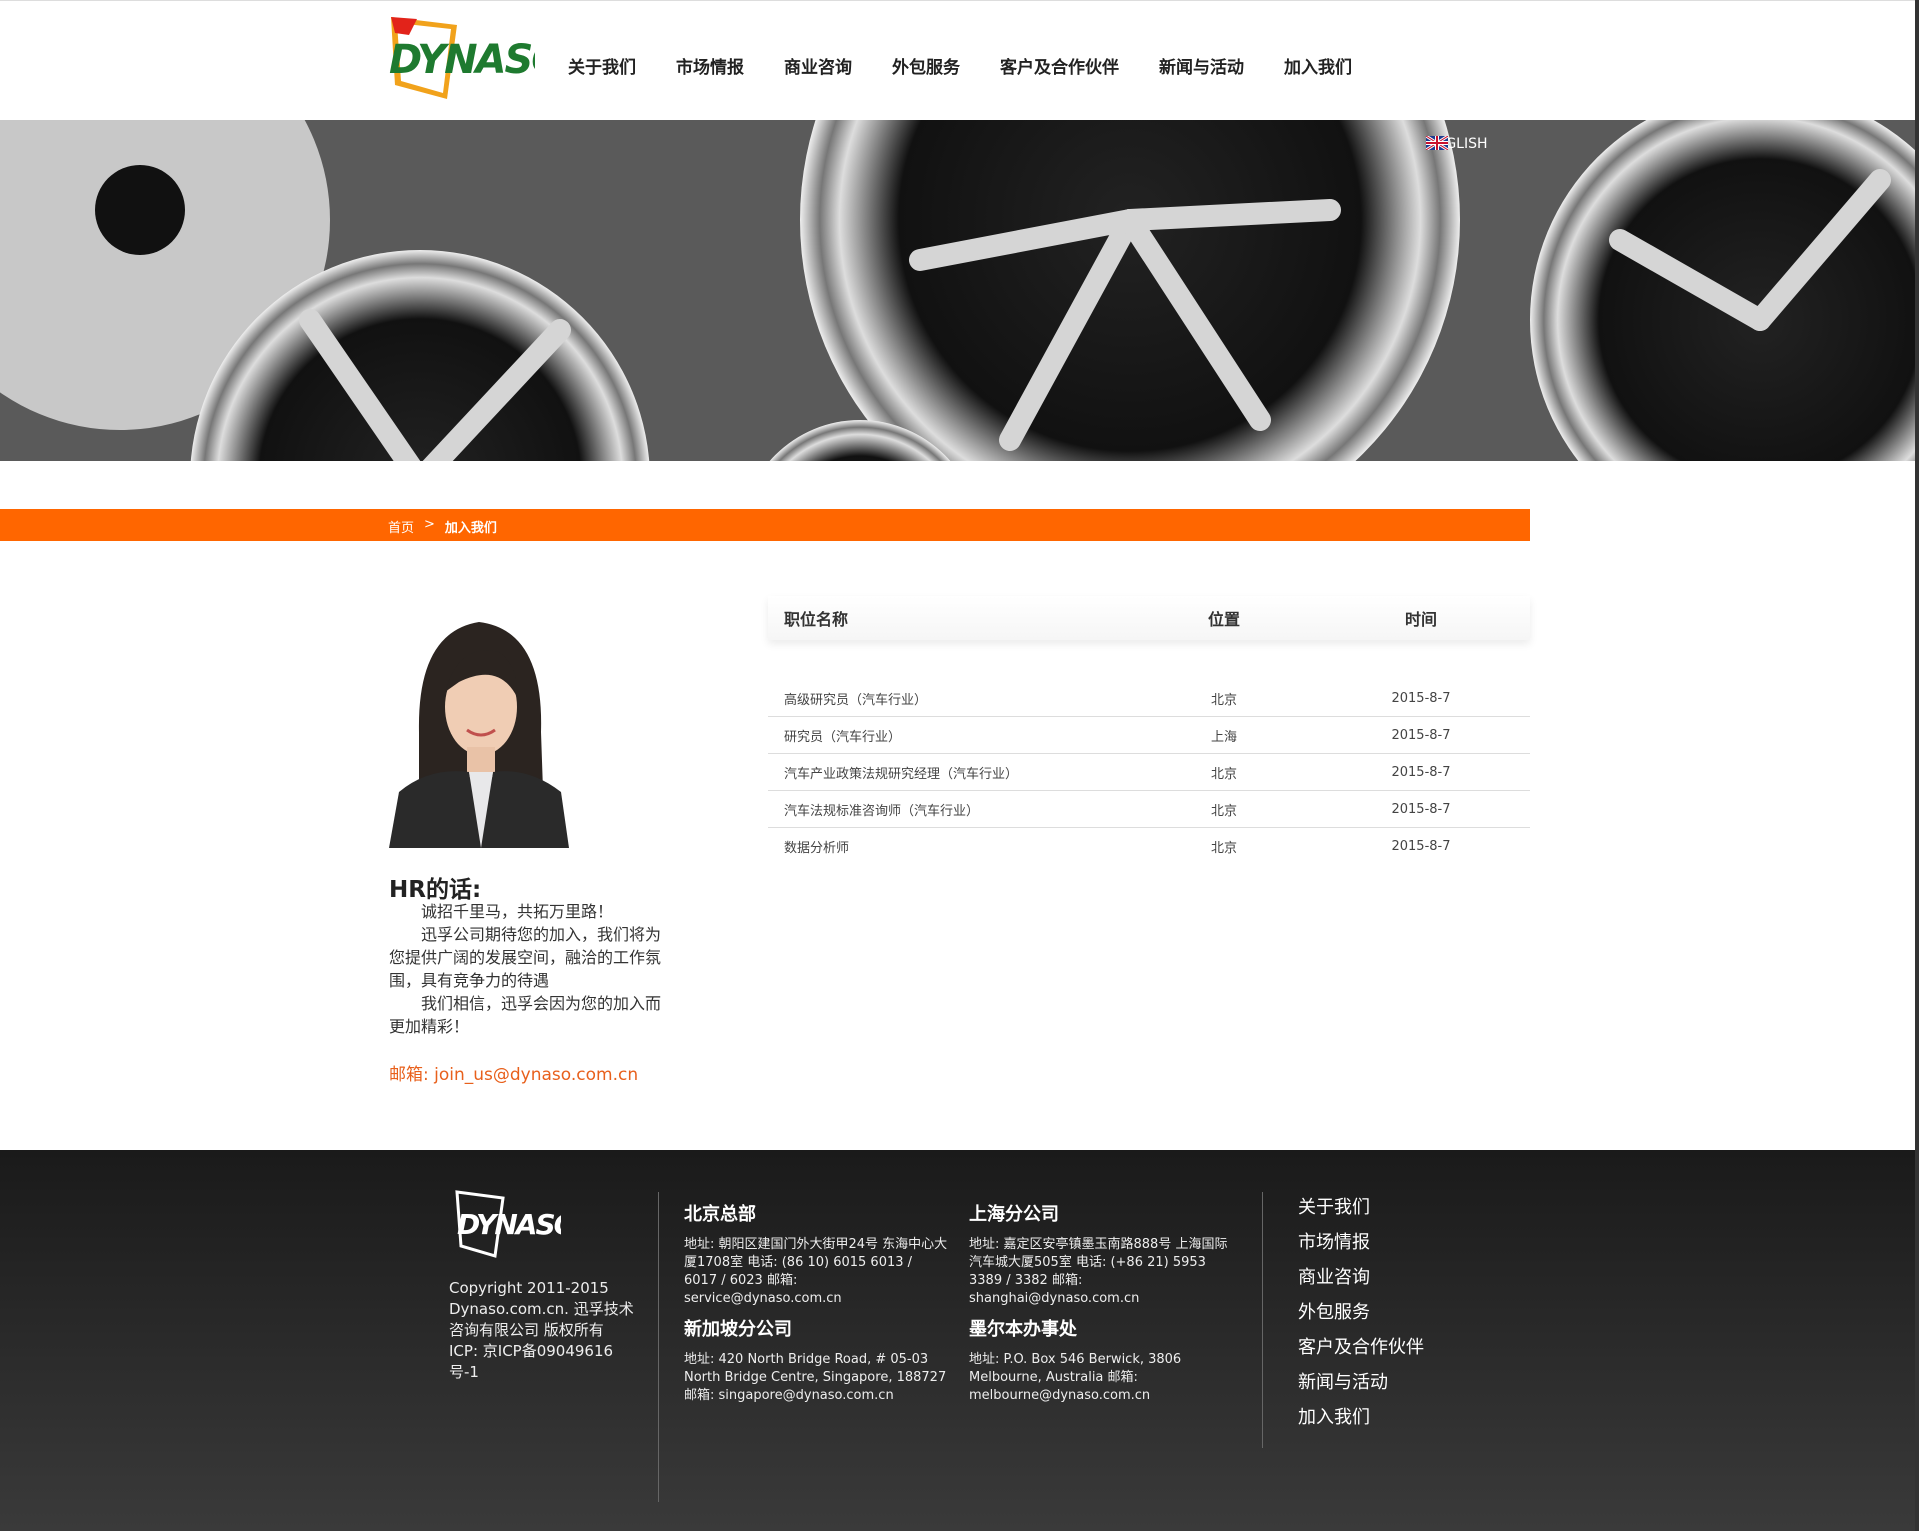 The height and width of the screenshot is (1531, 1919). Describe the element at coordinates (952, 735) in the screenshot. I see `job-title: 研究员（汽车行业）` at that location.